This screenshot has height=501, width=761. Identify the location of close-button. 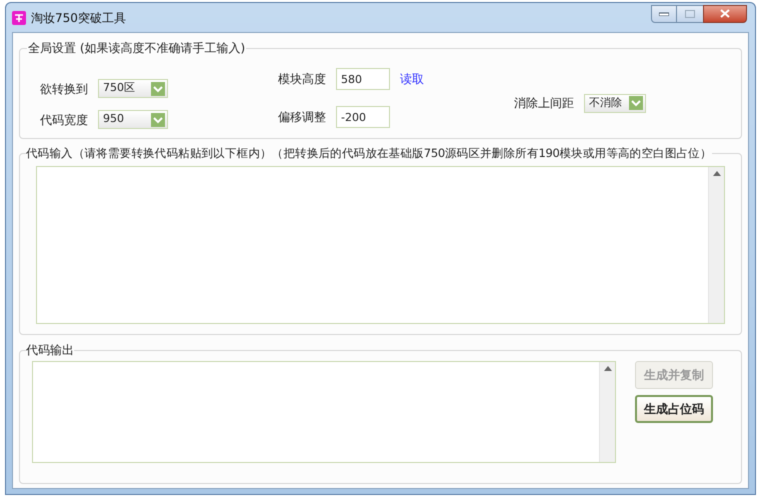
(725, 13).